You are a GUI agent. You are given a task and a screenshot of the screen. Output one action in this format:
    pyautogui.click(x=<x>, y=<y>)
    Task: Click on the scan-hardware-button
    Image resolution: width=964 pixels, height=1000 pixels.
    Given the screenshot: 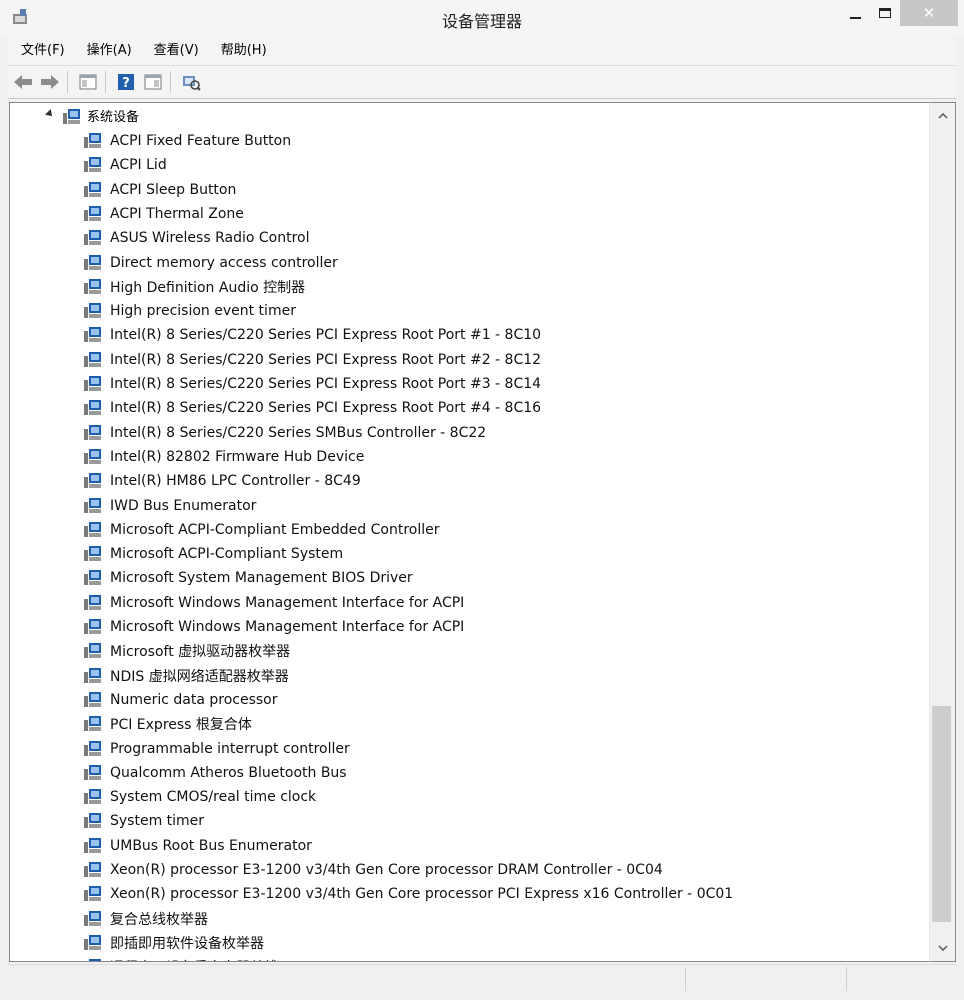 What is the action you would take?
    pyautogui.click(x=191, y=82)
    